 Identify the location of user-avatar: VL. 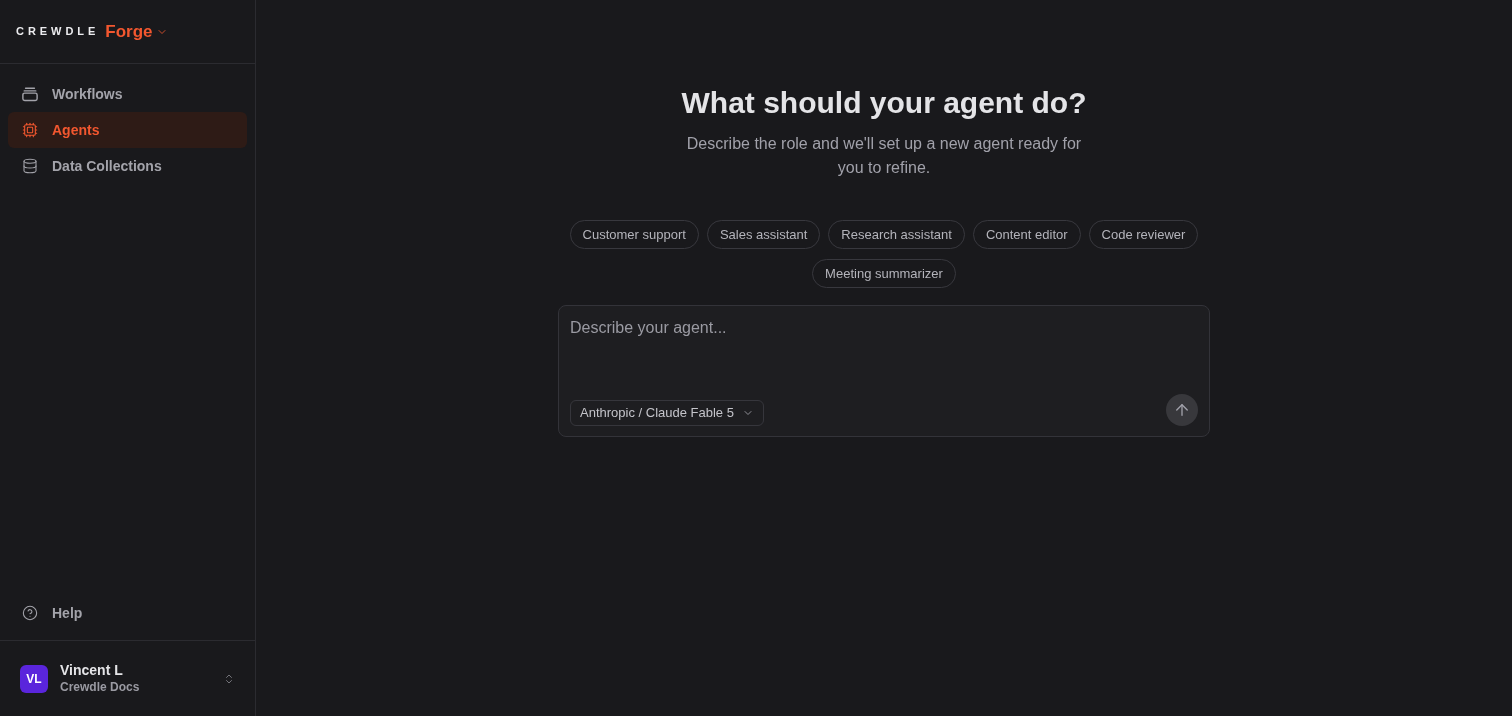
(34, 678).